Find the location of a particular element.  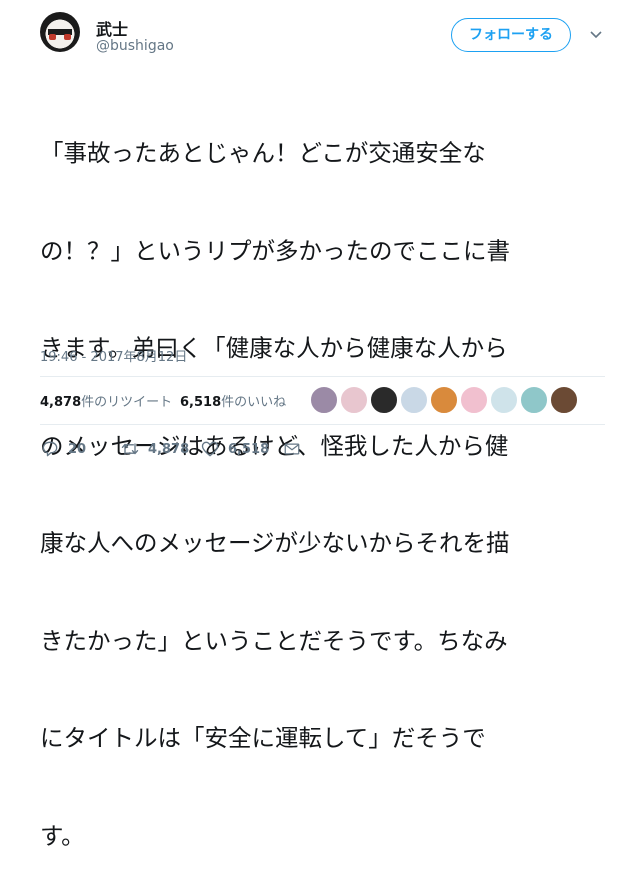

reply-icon is located at coordinates (50, 449).